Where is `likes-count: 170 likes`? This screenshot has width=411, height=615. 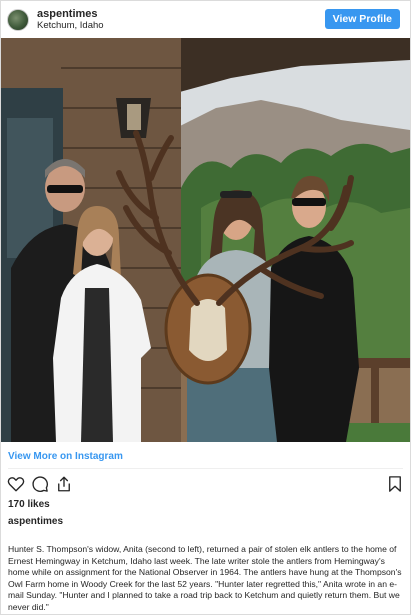 likes-count: 170 likes is located at coordinates (29, 504).